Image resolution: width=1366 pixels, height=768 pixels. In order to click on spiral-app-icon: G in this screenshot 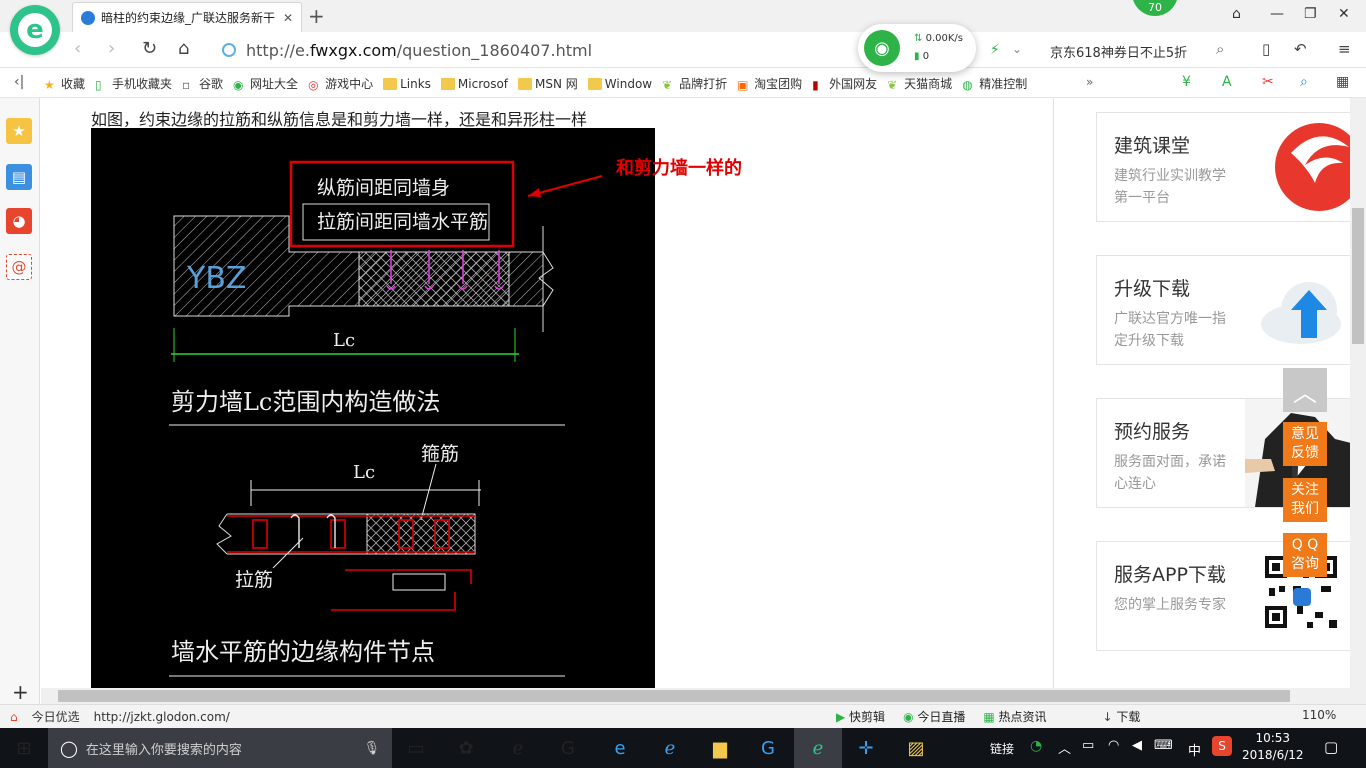, I will do `click(568, 748)`.